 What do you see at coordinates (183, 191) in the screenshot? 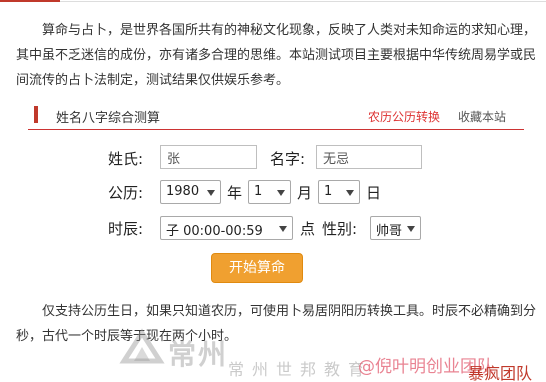
I see `year-value: 1980` at bounding box center [183, 191].